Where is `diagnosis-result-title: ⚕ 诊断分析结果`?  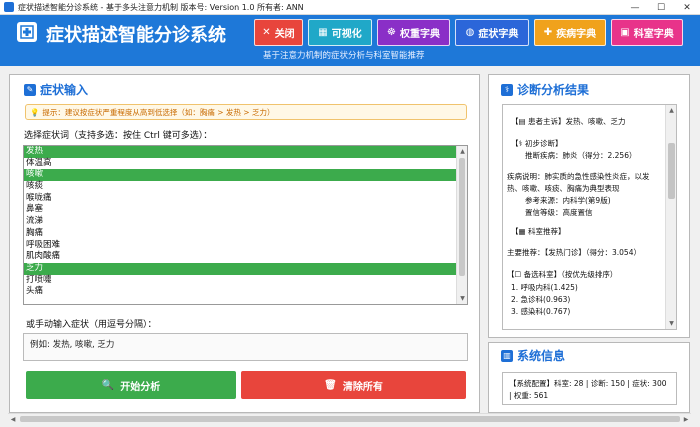
diagnosis-result-title: ⚕ 诊断分析结果 is located at coordinates (545, 89).